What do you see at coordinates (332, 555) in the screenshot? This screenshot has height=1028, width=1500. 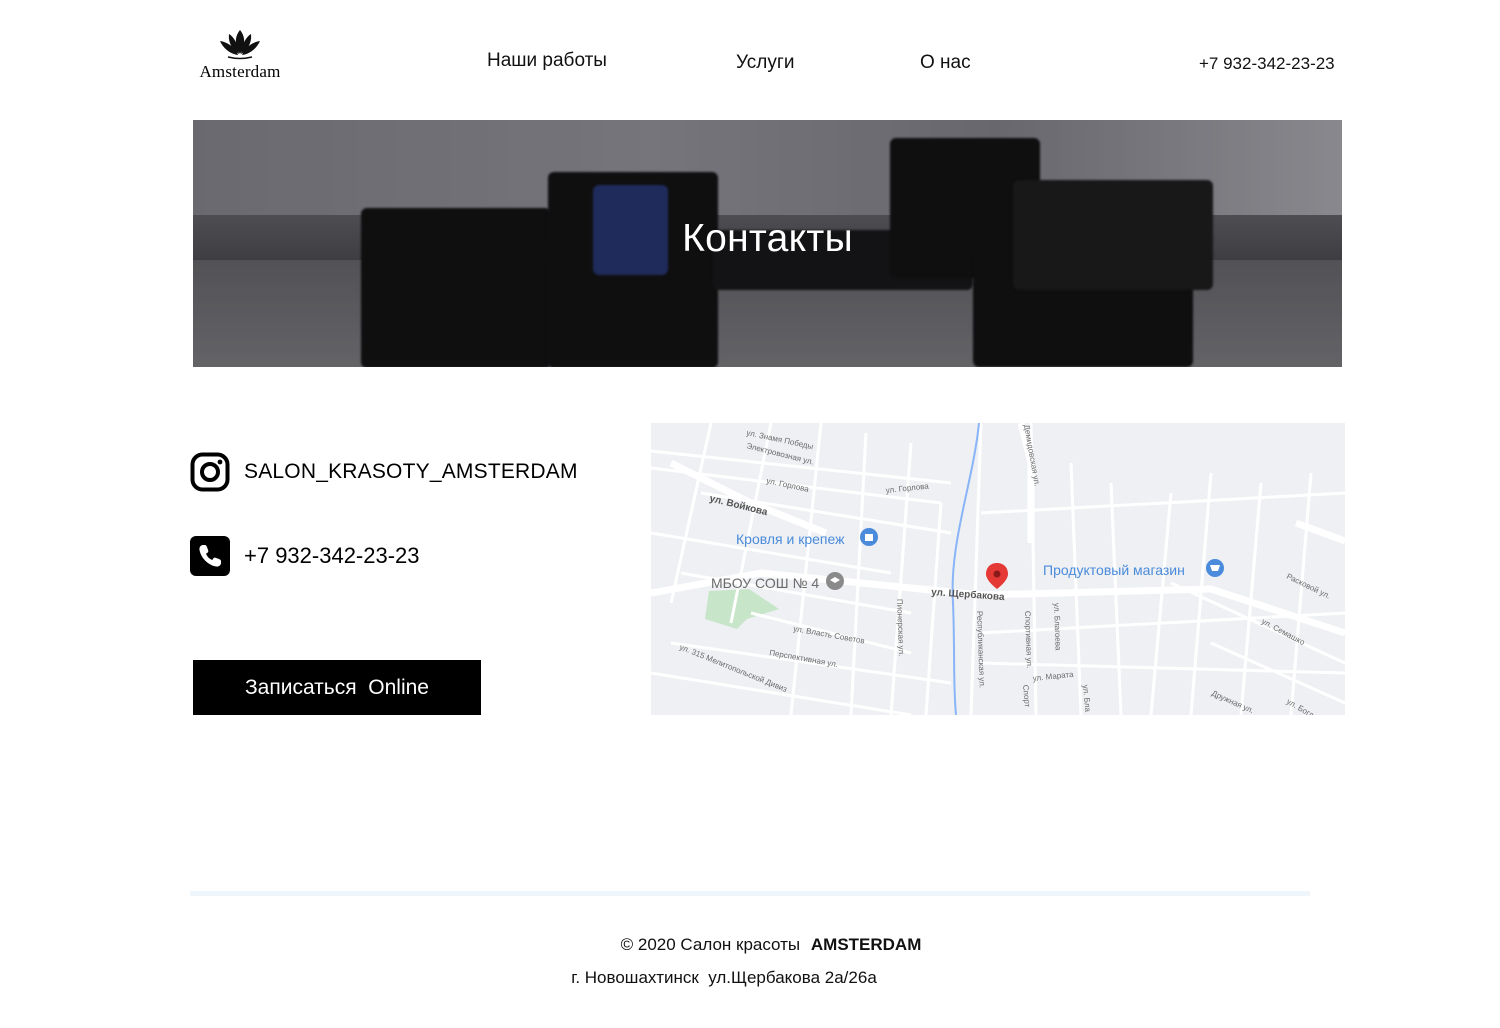 I see `contact-phone: +7 932-342-23-23` at bounding box center [332, 555].